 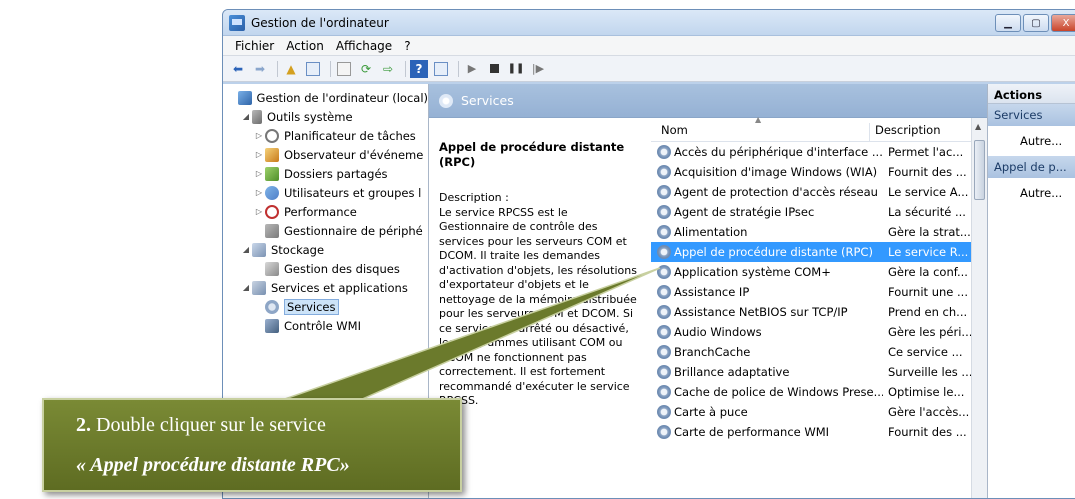 I want to click on tree-item: ▷ Dossiers partagés, so click(x=325, y=173).